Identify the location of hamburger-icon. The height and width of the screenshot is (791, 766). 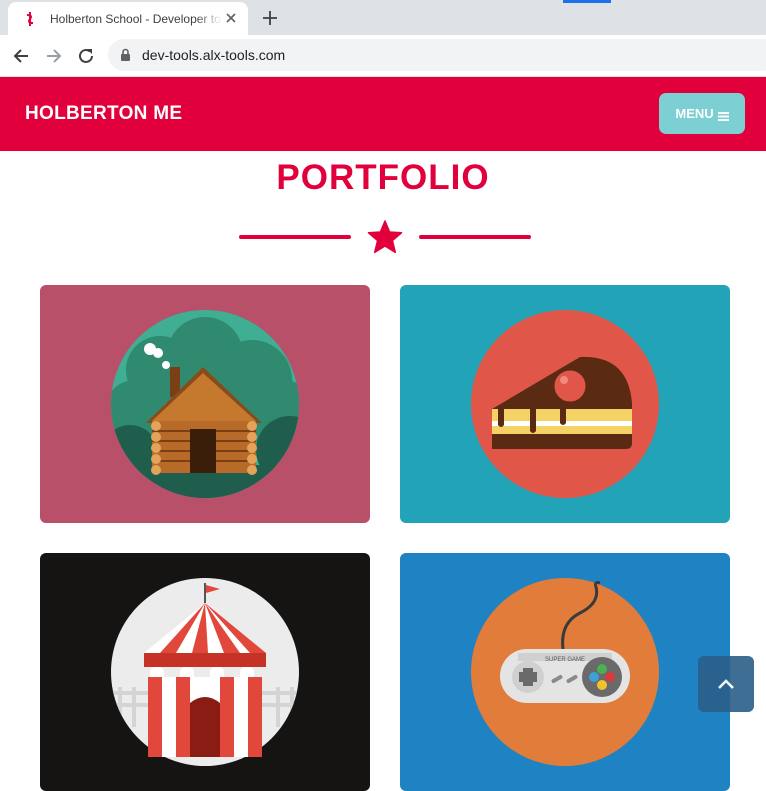
(723, 115).